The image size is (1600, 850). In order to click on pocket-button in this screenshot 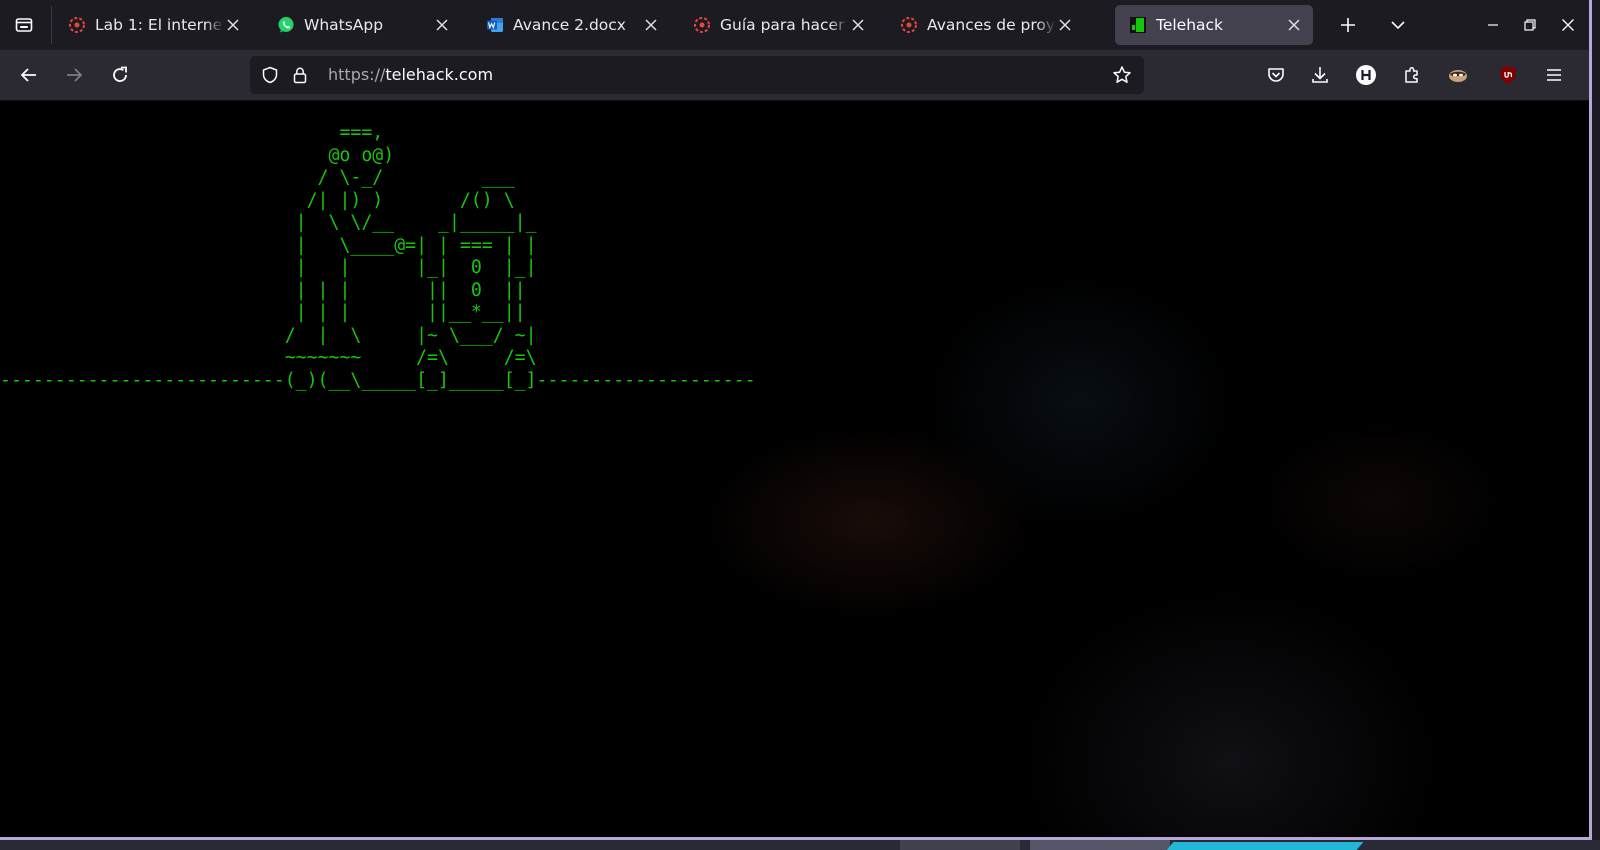, I will do `click(1276, 75)`.